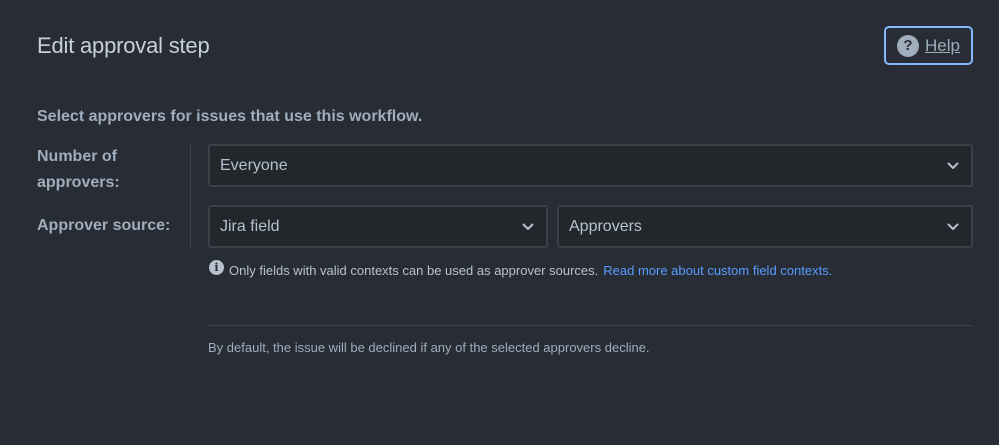  What do you see at coordinates (717, 270) in the screenshot?
I see `custom-field-contexts-link: Read more about custom field contexts.` at bounding box center [717, 270].